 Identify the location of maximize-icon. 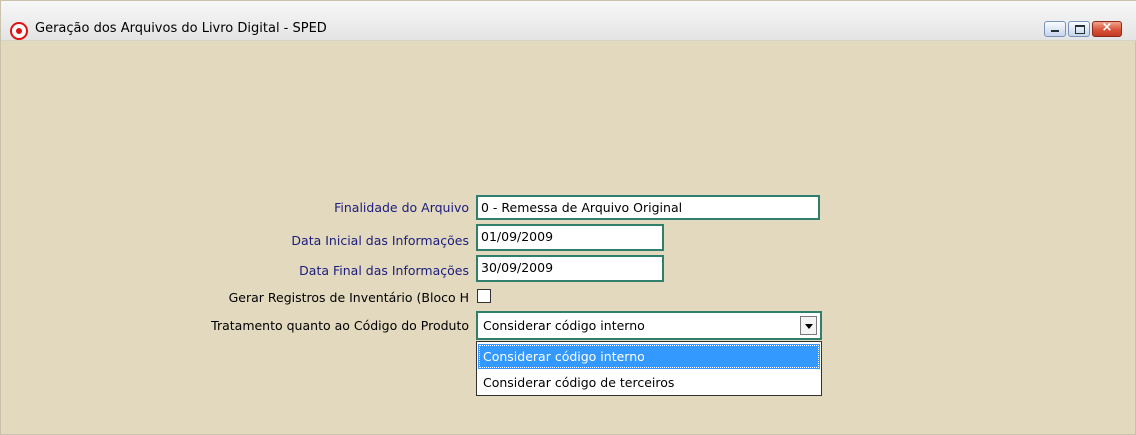
(1080, 29).